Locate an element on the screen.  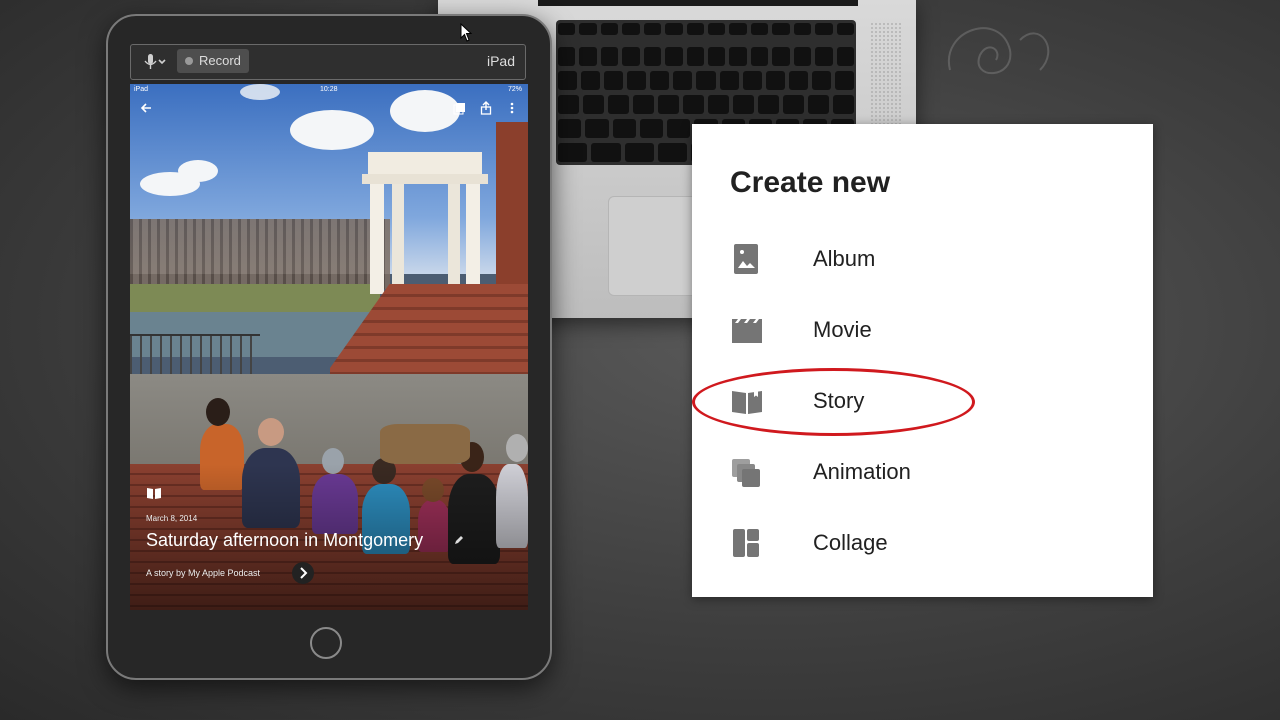
menu-item-collage: Collage is located at coordinates (922, 544).